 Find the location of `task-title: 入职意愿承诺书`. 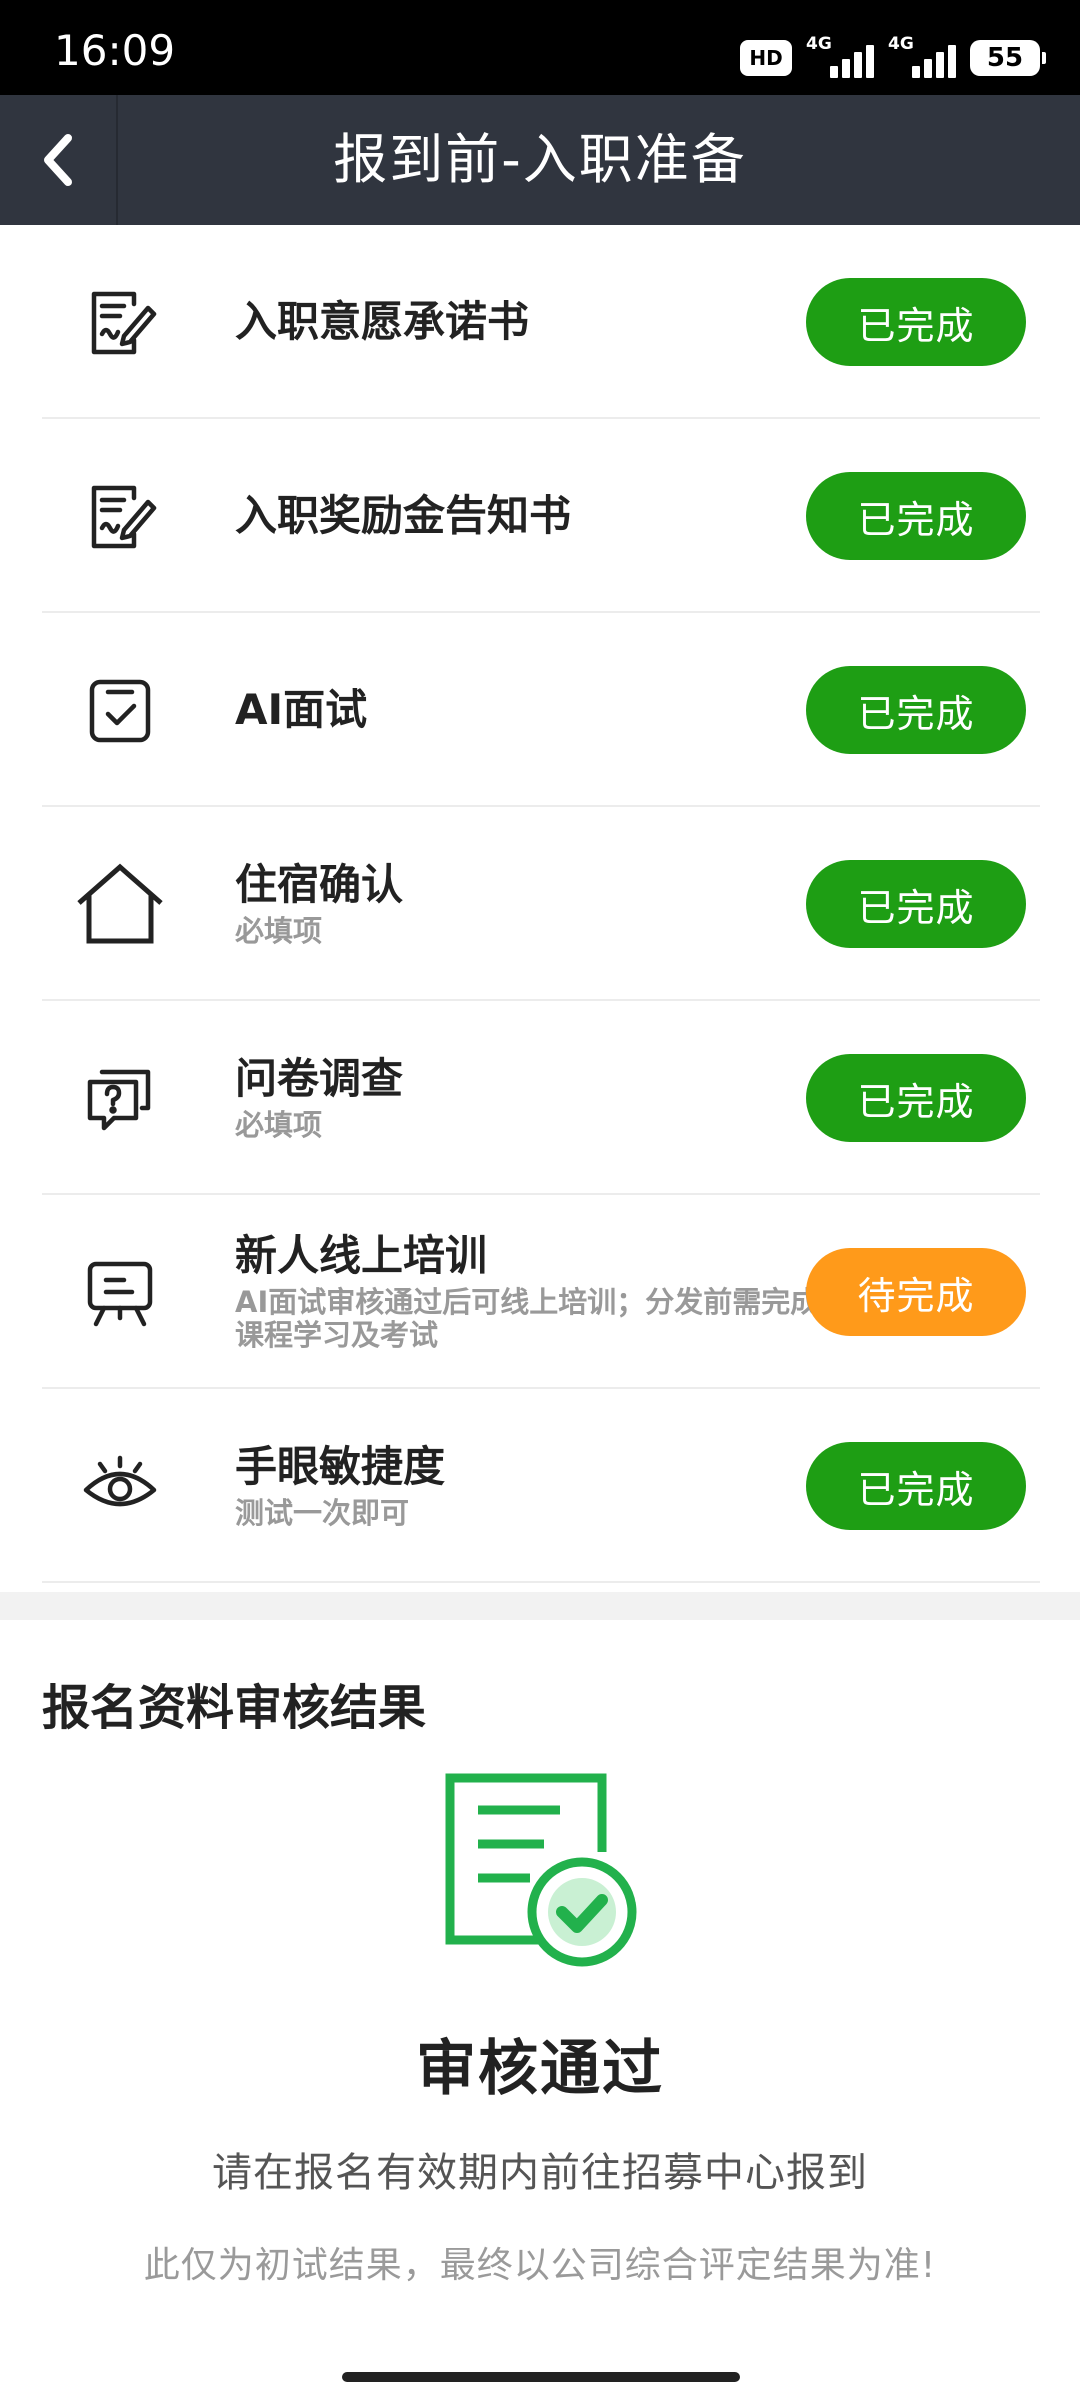

task-title: 入职意愿承诺书 is located at coordinates (382, 321).